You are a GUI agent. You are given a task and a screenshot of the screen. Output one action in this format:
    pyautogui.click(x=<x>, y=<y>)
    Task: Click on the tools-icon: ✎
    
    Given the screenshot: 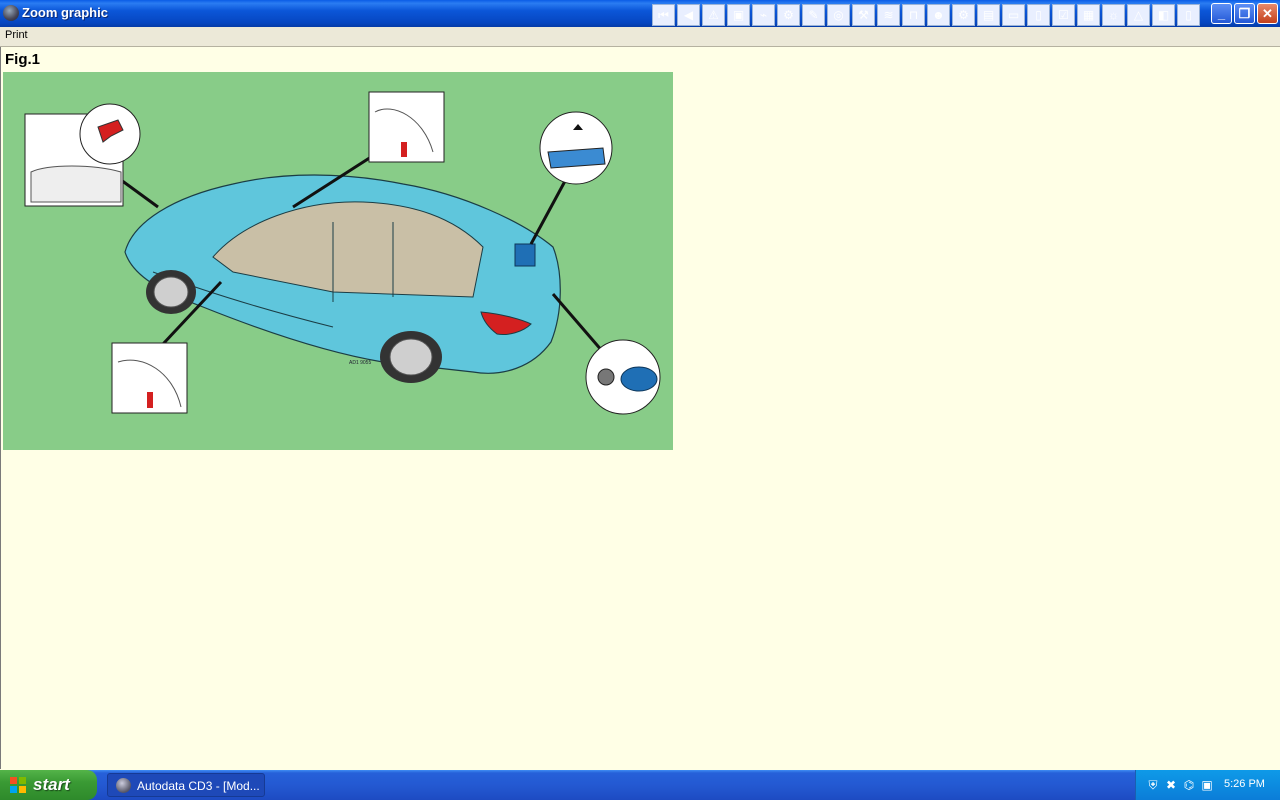 What is the action you would take?
    pyautogui.click(x=813, y=15)
    